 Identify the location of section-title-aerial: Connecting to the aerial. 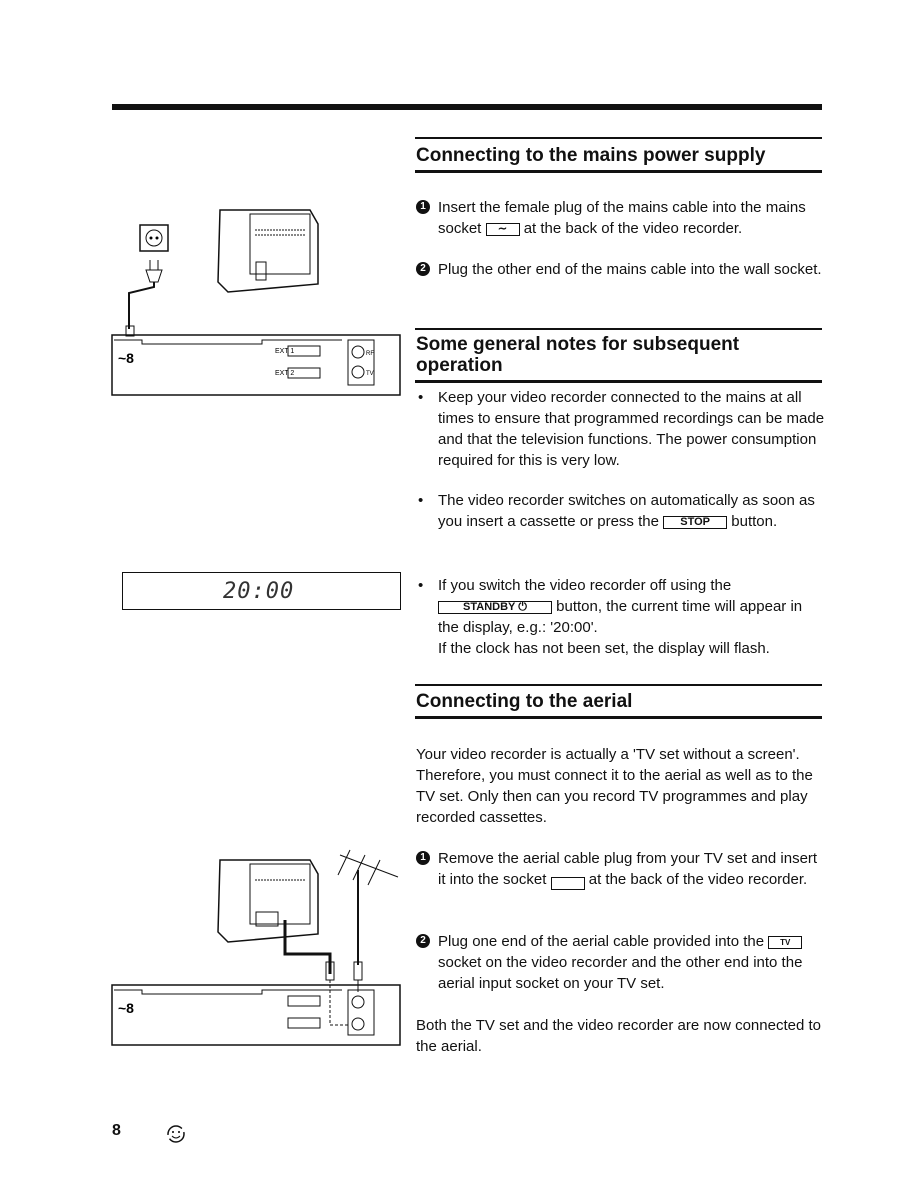
(524, 701).